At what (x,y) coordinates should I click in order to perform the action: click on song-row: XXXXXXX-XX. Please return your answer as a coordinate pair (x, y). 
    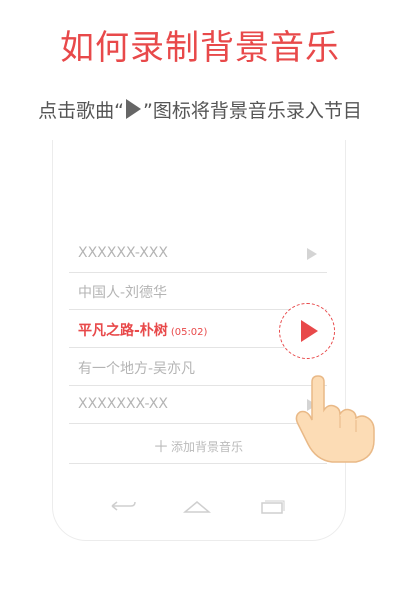
    Looking at the image, I should click on (198, 405).